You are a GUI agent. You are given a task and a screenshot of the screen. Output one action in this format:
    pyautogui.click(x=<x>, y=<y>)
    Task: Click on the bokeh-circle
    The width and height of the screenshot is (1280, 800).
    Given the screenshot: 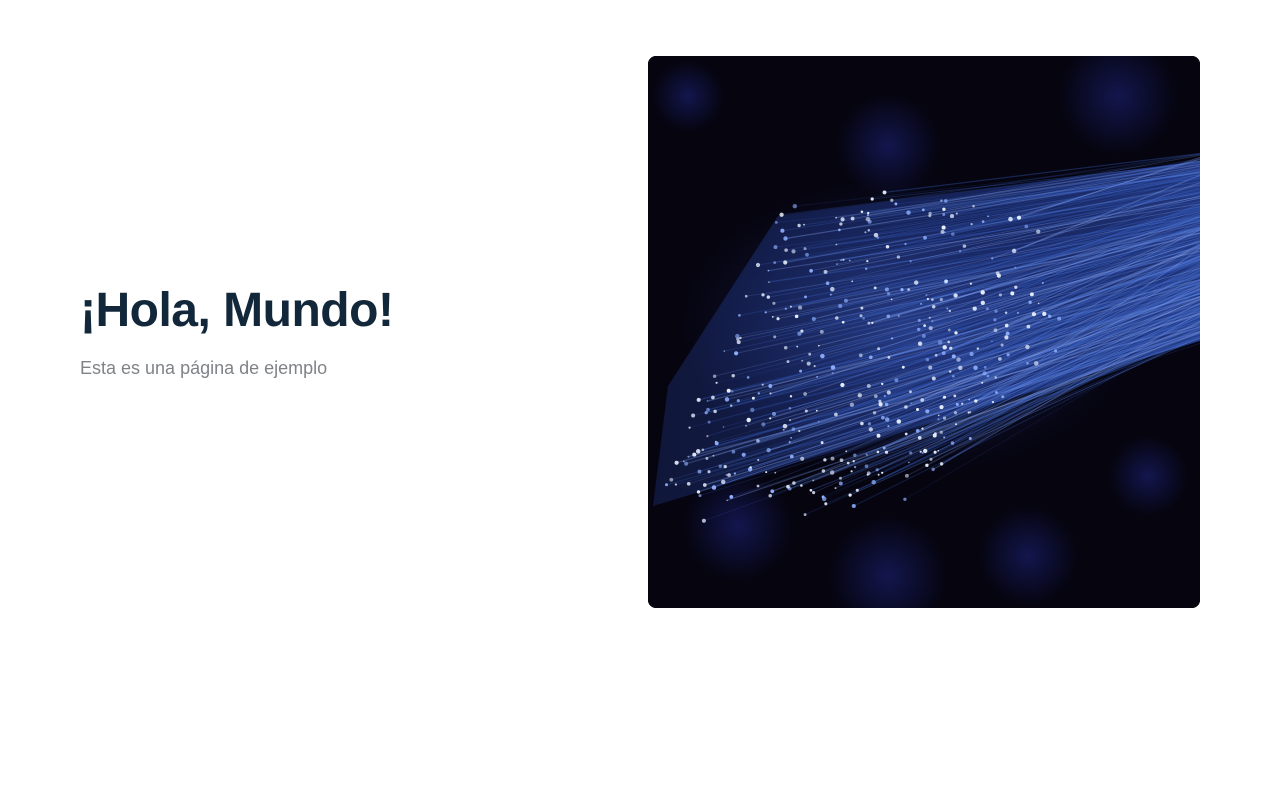 What is the action you would take?
    pyautogui.click(x=688, y=96)
    